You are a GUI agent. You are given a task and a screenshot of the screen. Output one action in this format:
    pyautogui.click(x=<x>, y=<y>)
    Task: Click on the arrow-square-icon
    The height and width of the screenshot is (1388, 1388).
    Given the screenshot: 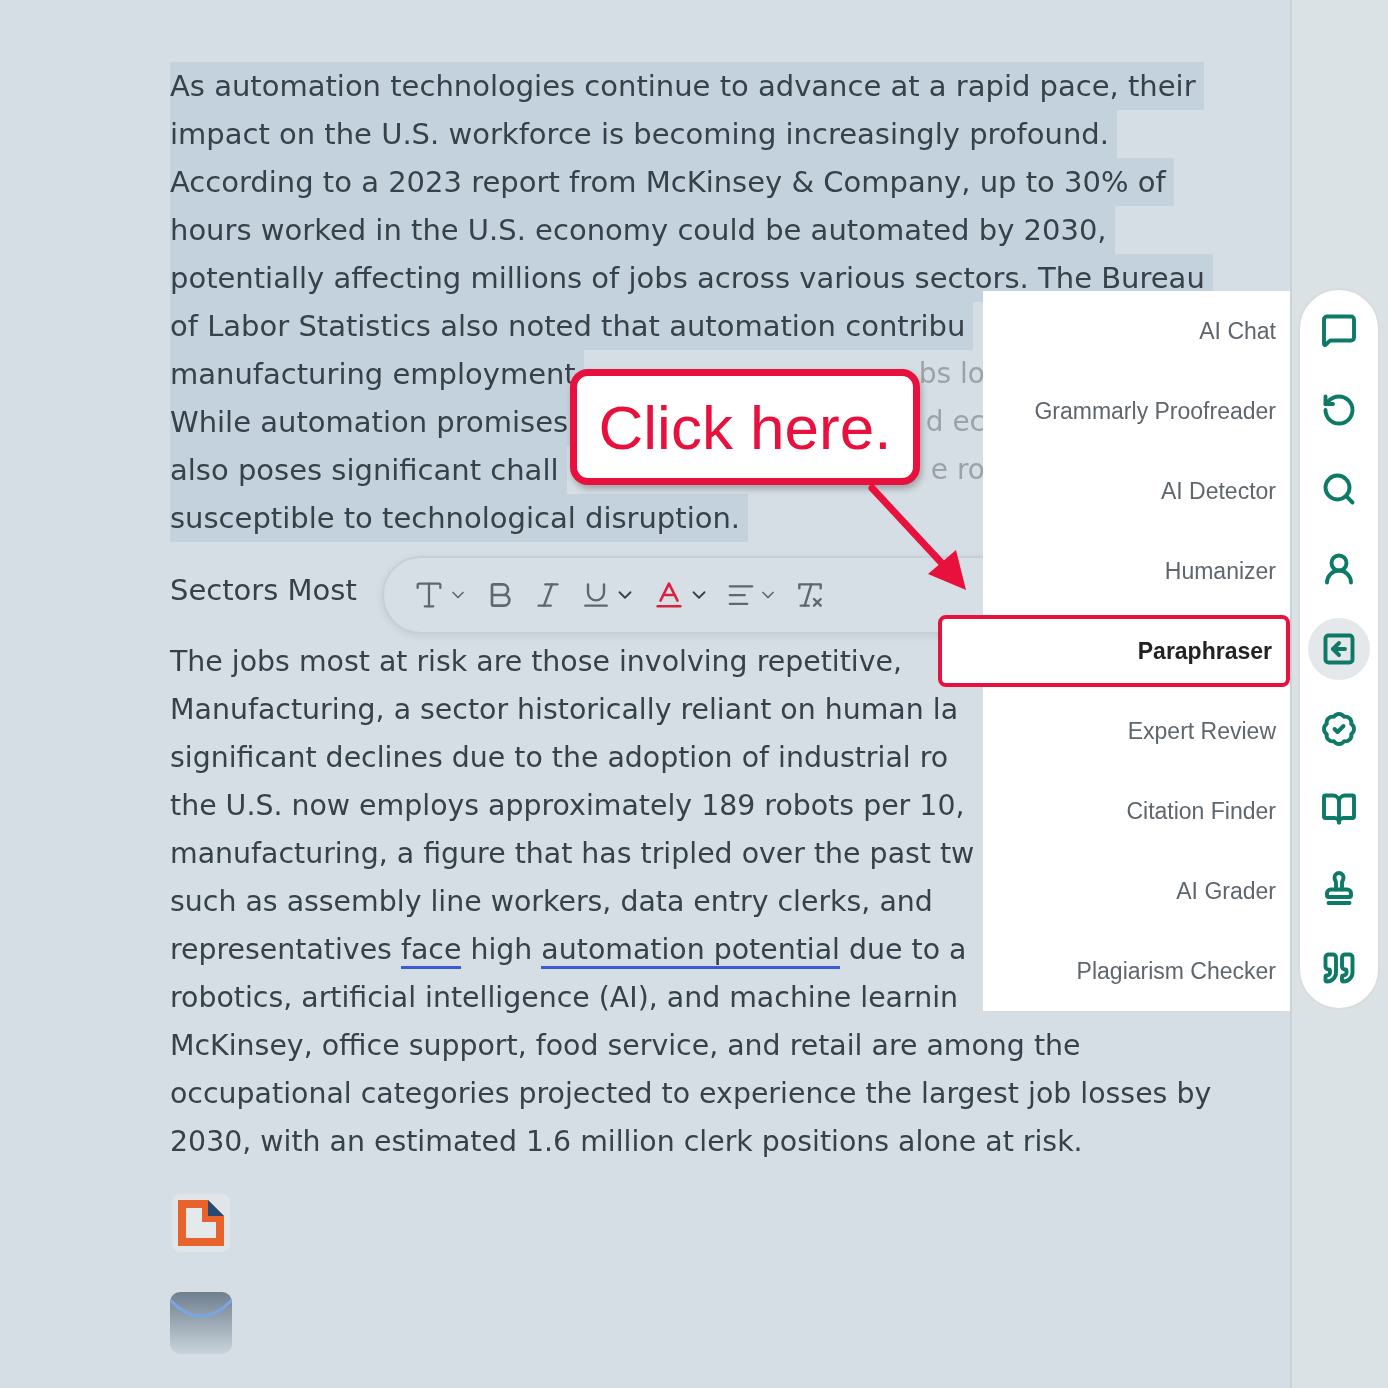 What is the action you would take?
    pyautogui.click(x=1339, y=649)
    